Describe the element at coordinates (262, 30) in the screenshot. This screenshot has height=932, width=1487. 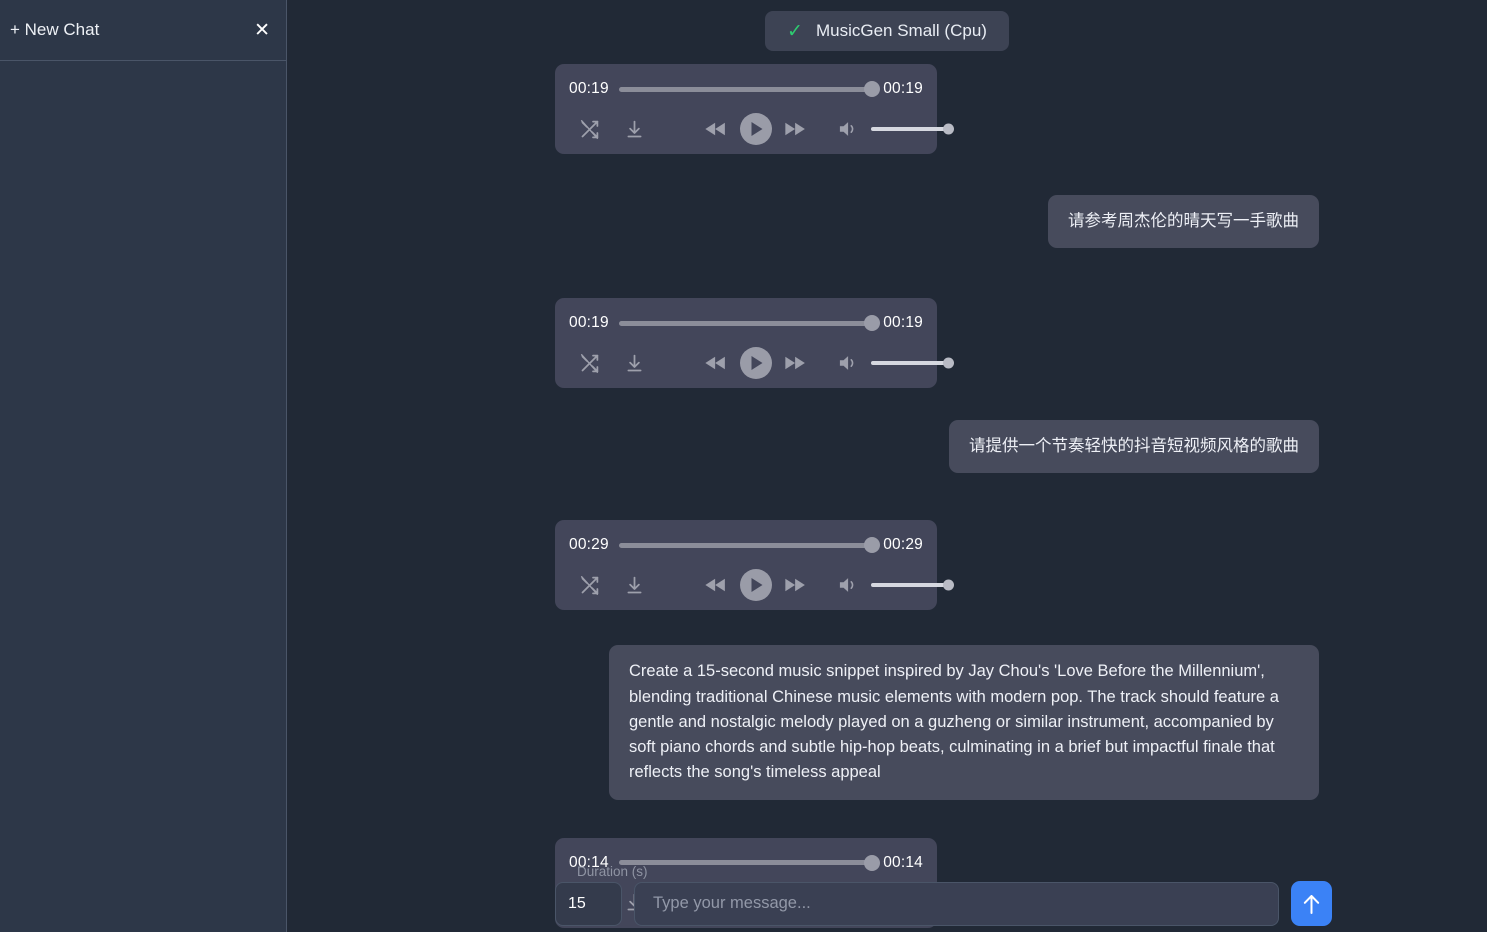
I see `close-icon: ✕` at that location.